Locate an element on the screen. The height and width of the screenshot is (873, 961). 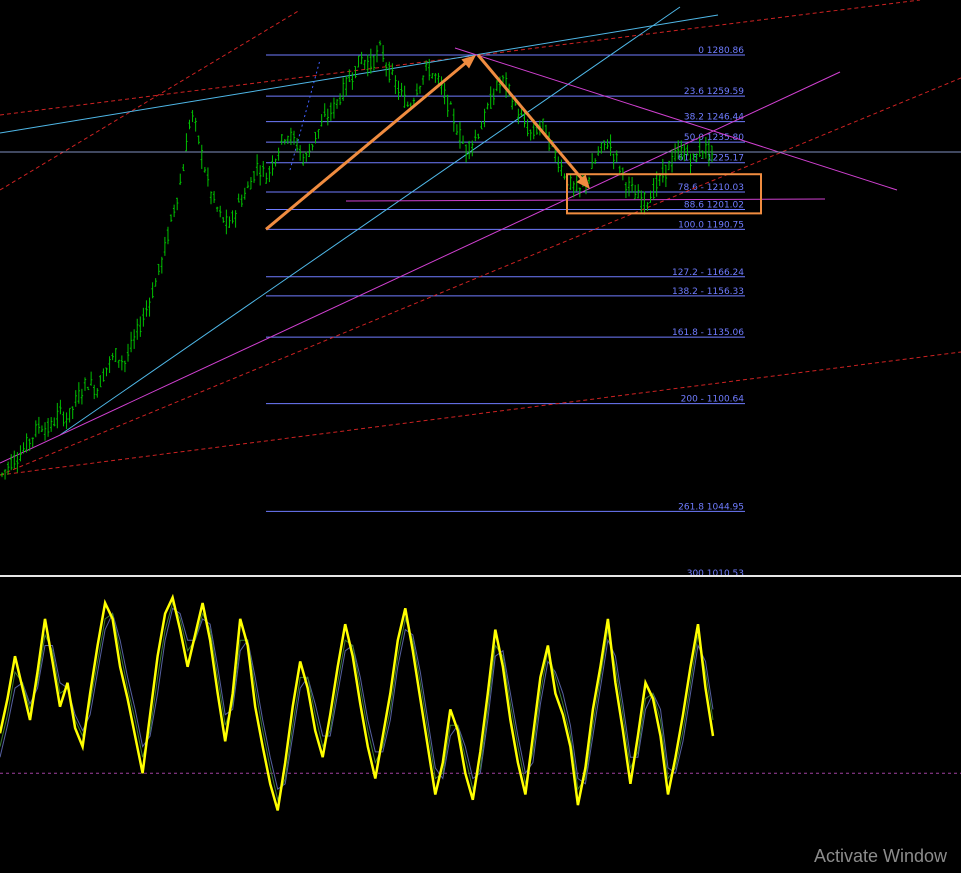
cyan-trendline-upper is located at coordinates (359, 74).